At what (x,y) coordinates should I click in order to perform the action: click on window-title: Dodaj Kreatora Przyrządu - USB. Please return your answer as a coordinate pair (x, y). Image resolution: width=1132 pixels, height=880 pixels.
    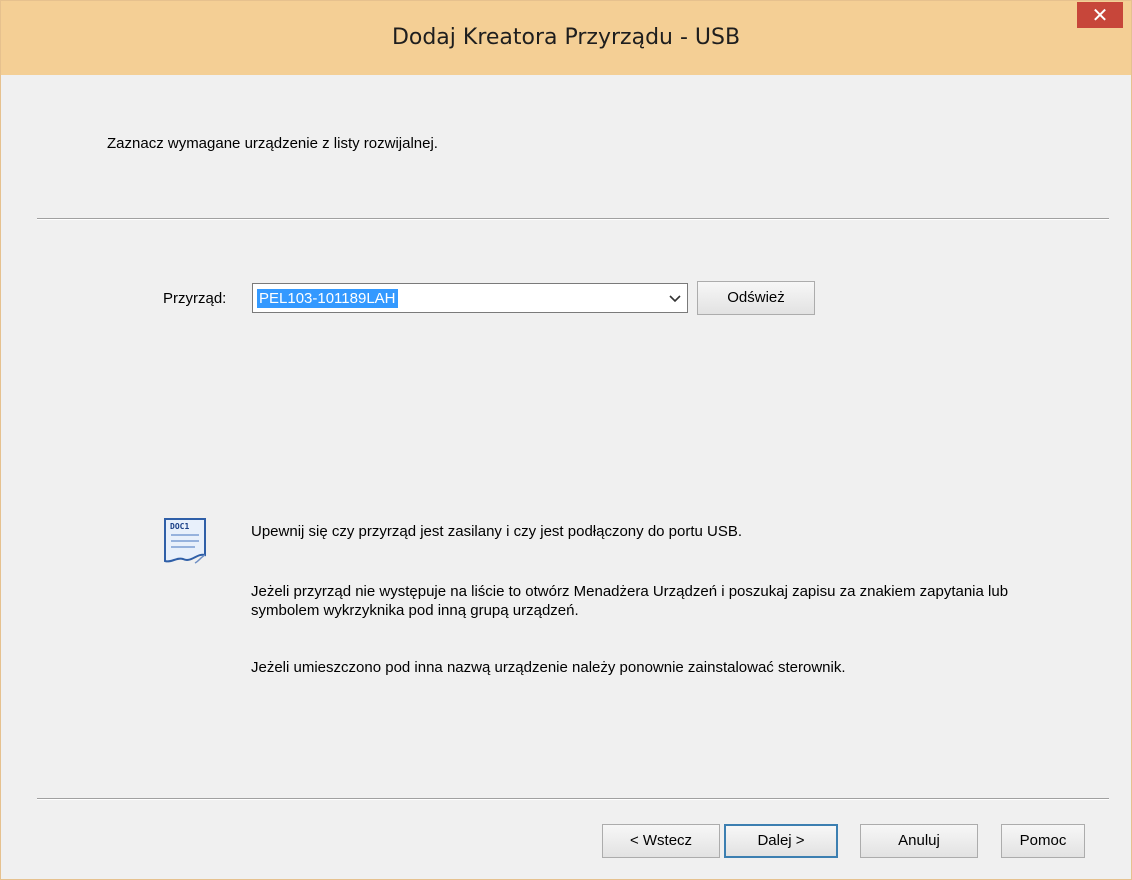
    Looking at the image, I should click on (566, 37).